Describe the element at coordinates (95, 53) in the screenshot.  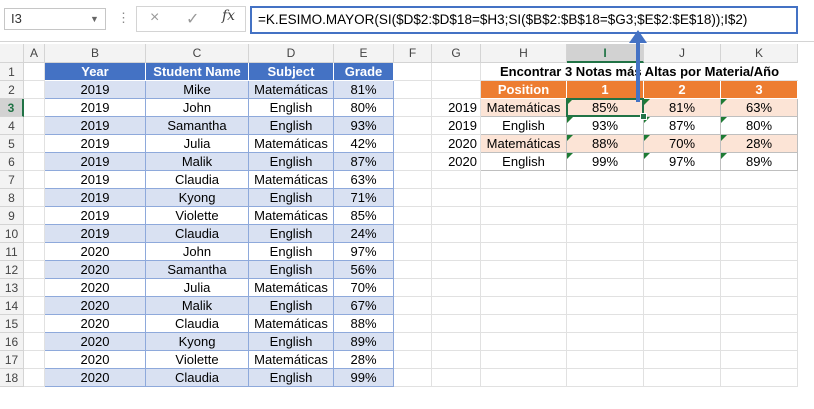
I see `column-header-b: B` at that location.